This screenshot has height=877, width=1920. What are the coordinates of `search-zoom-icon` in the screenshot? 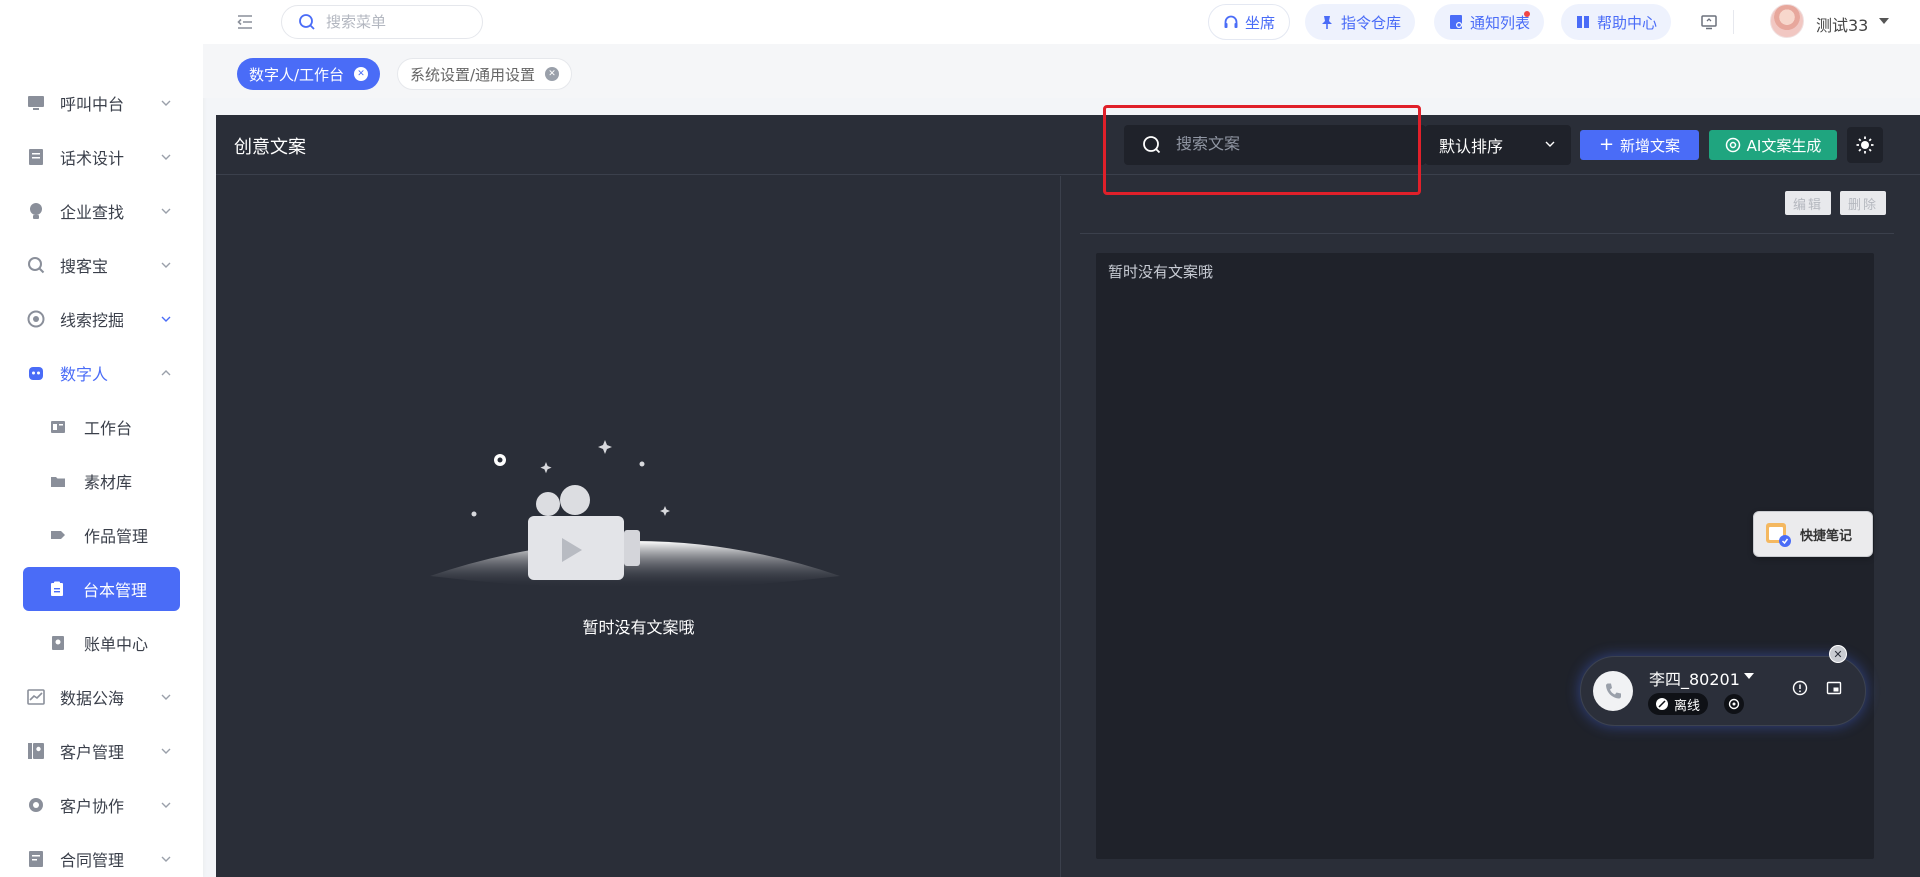 It's located at (36, 265).